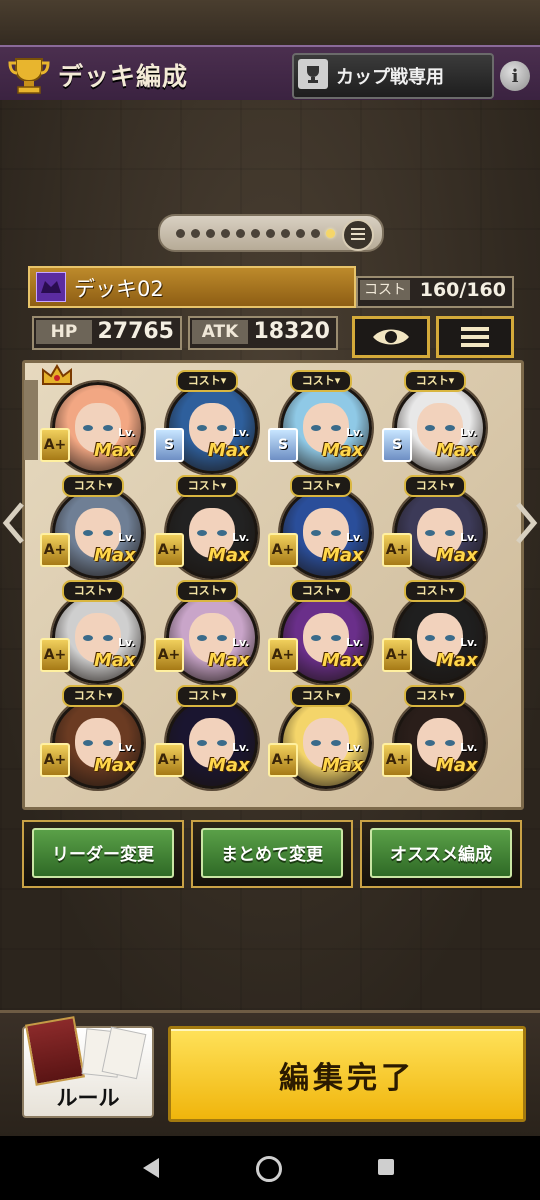 Image resolution: width=540 pixels, height=1200 pixels. What do you see at coordinates (151, 1168) in the screenshot?
I see `nav-back-icon` at bounding box center [151, 1168].